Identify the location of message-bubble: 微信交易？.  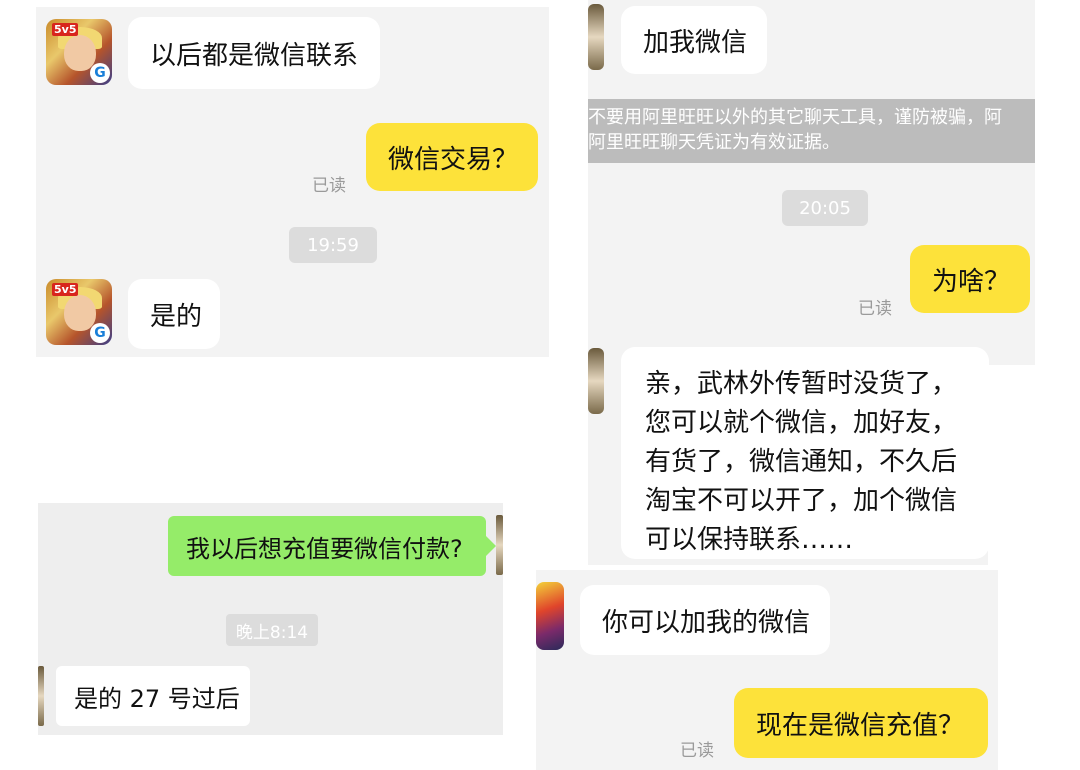
(452, 157).